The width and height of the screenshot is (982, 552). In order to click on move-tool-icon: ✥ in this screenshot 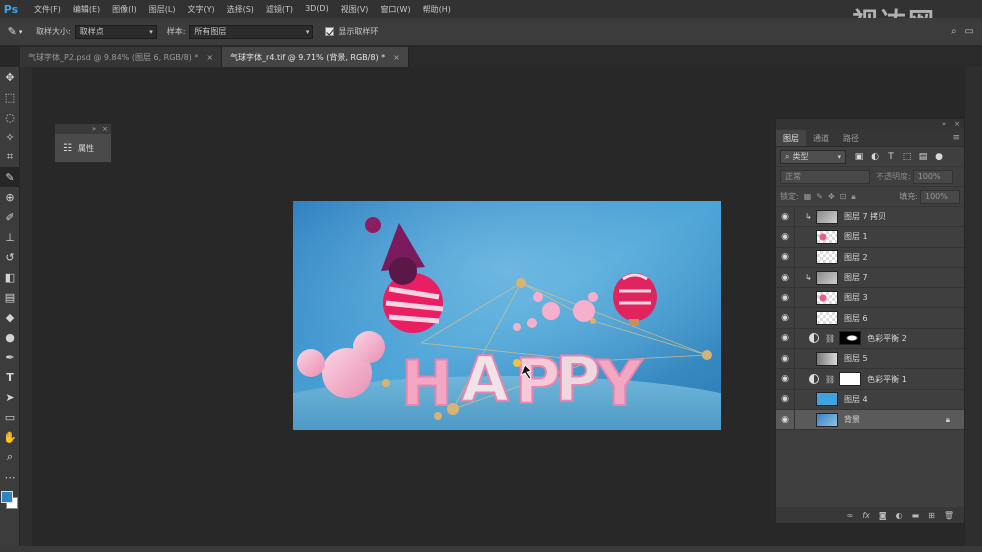, I will do `click(10, 77)`.